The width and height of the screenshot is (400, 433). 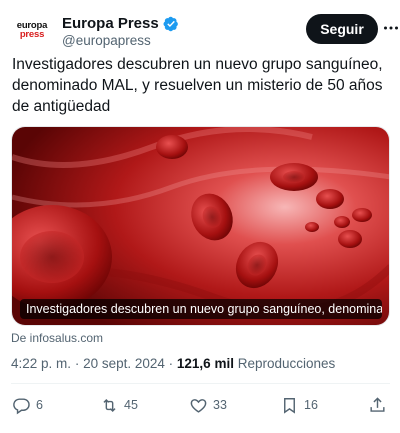 I want to click on bookmark-count: 16, so click(x=311, y=405).